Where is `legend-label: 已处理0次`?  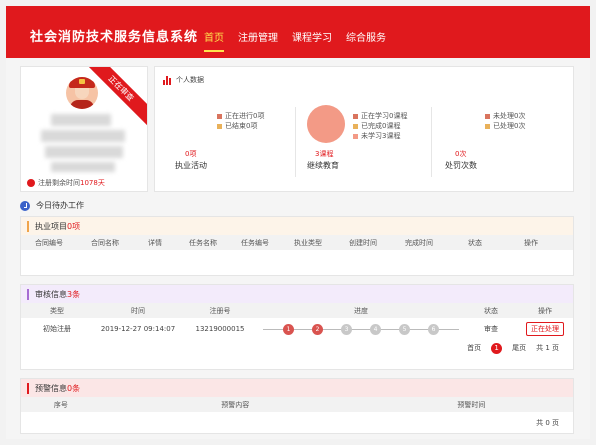 legend-label: 已处理0次 is located at coordinates (509, 126).